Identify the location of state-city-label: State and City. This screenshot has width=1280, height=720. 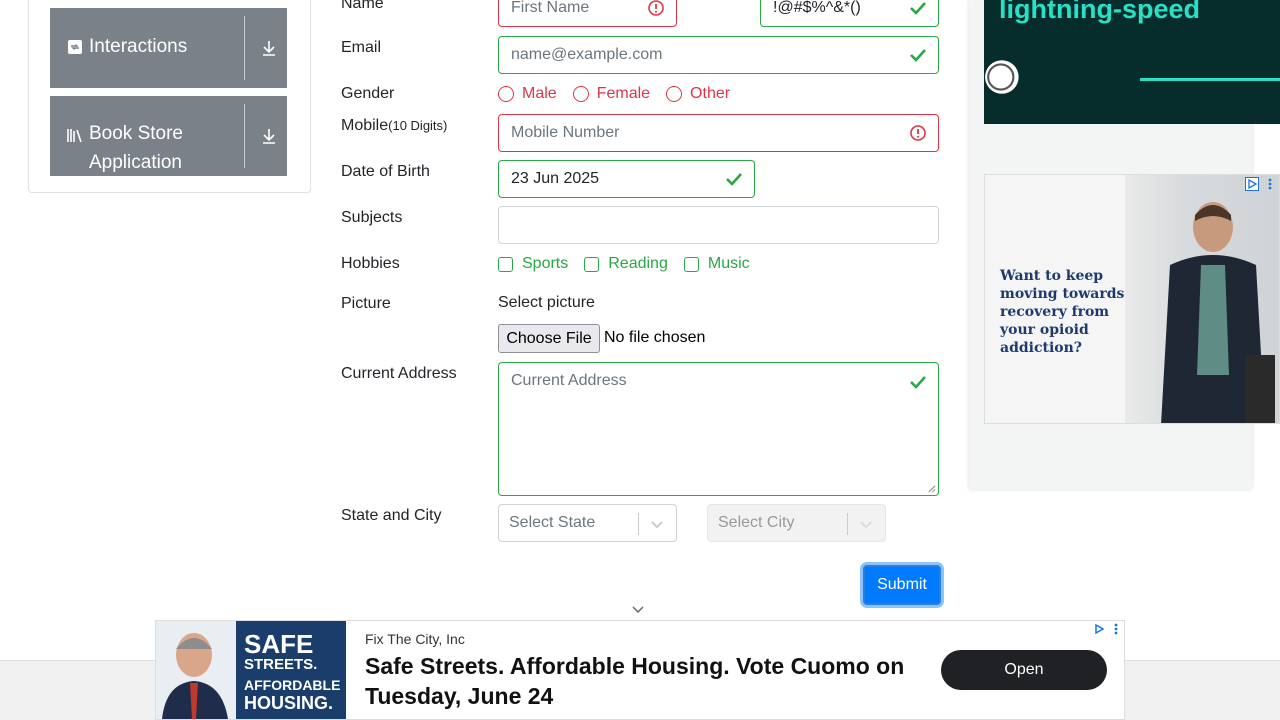
(391, 515).